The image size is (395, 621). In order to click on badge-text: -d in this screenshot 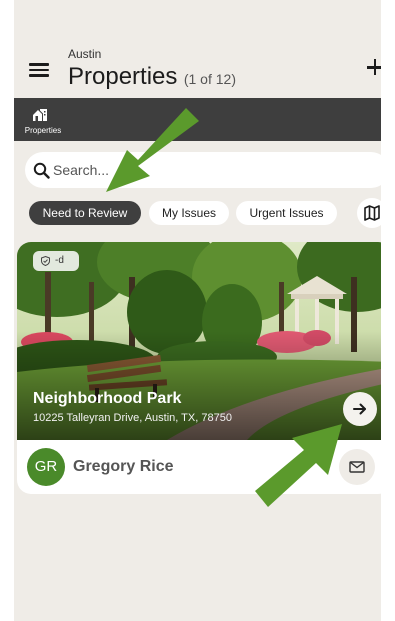, I will do `click(59, 260)`.